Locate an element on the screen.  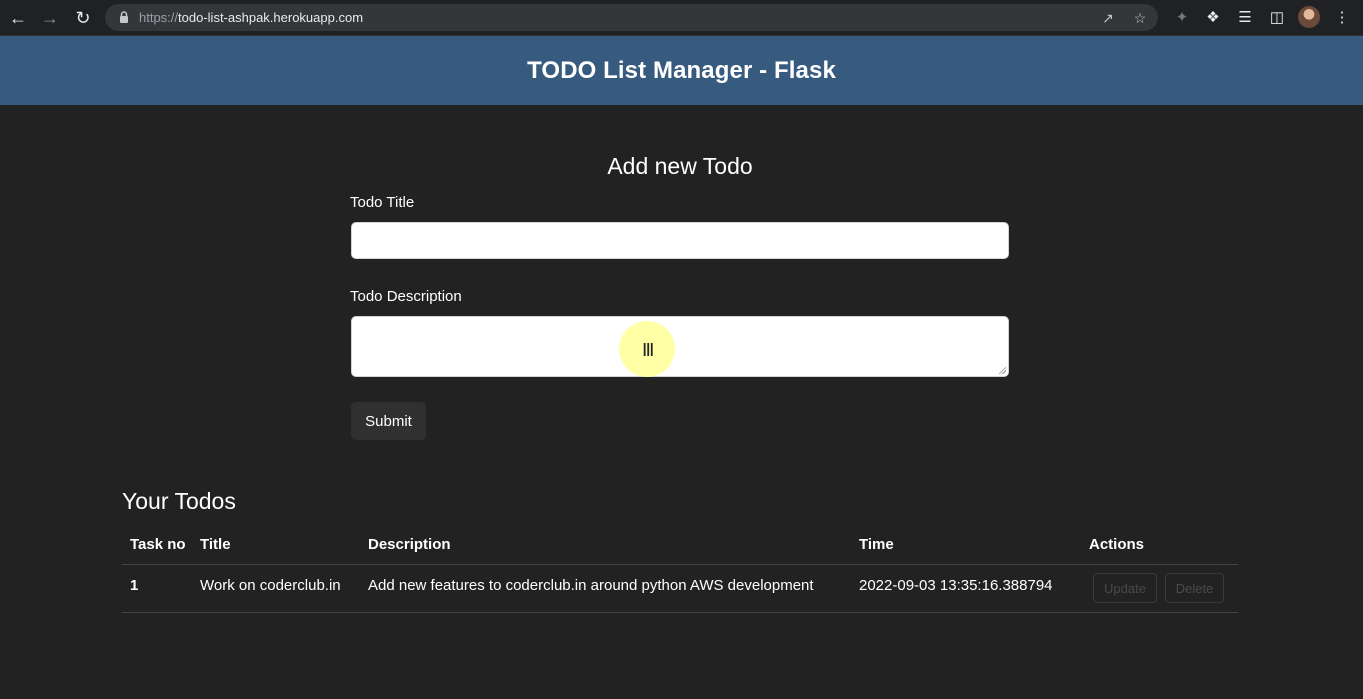
column-header-actions: Actions is located at coordinates (1117, 544).